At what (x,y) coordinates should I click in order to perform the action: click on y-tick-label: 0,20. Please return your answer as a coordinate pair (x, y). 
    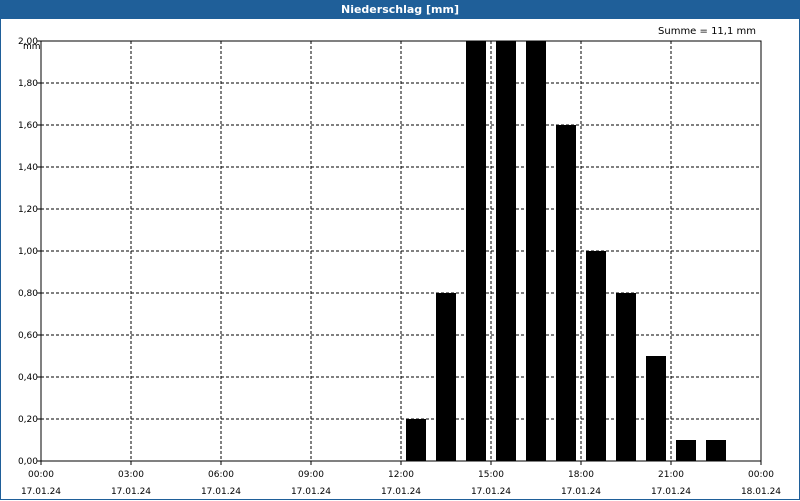
    Looking at the image, I should click on (28, 420).